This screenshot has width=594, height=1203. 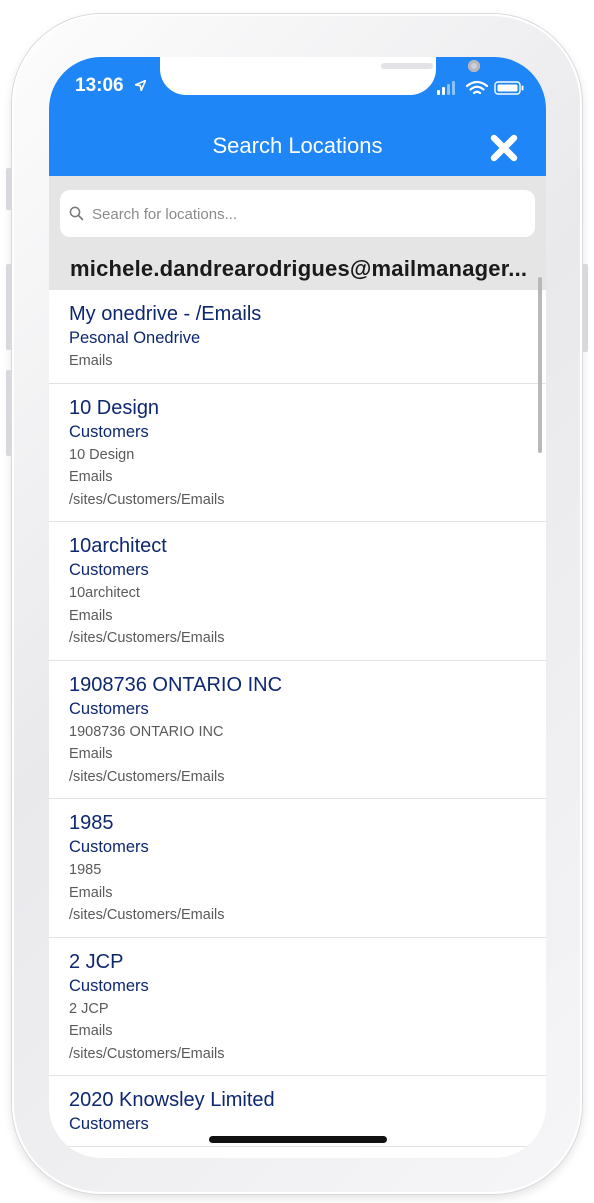 I want to click on location-name: 10architect, so click(x=118, y=546).